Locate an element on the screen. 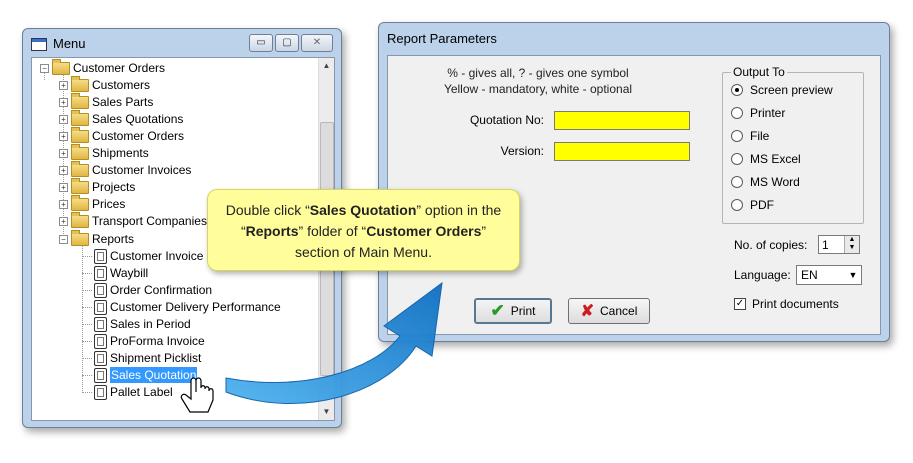 This screenshot has width=913, height=463. callout-bold-customer-orders: Customer Orders is located at coordinates (424, 231).